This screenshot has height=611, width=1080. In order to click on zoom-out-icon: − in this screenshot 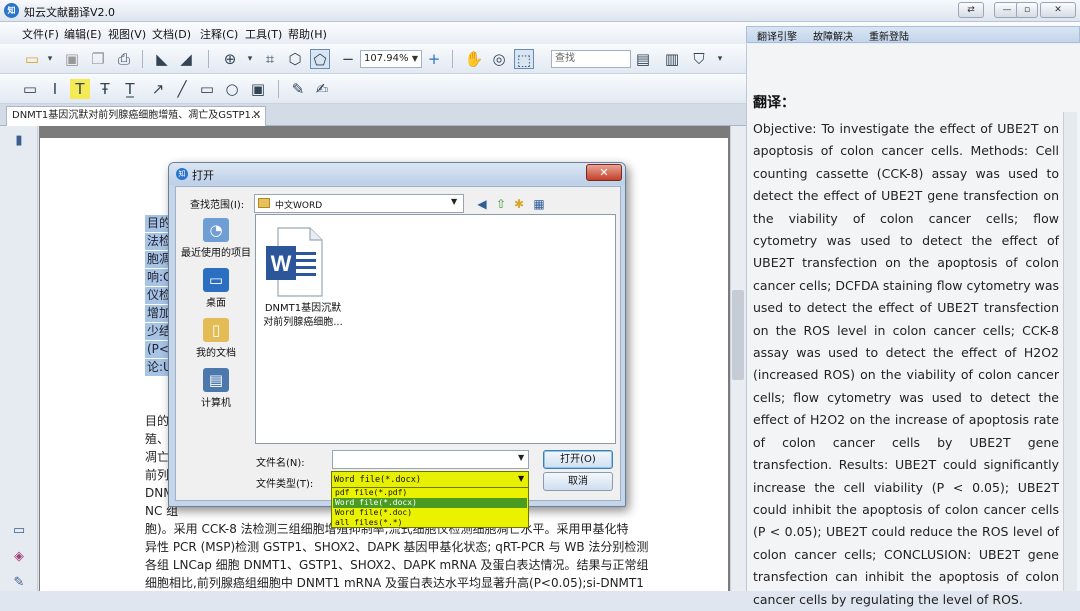, I will do `click(348, 59)`.